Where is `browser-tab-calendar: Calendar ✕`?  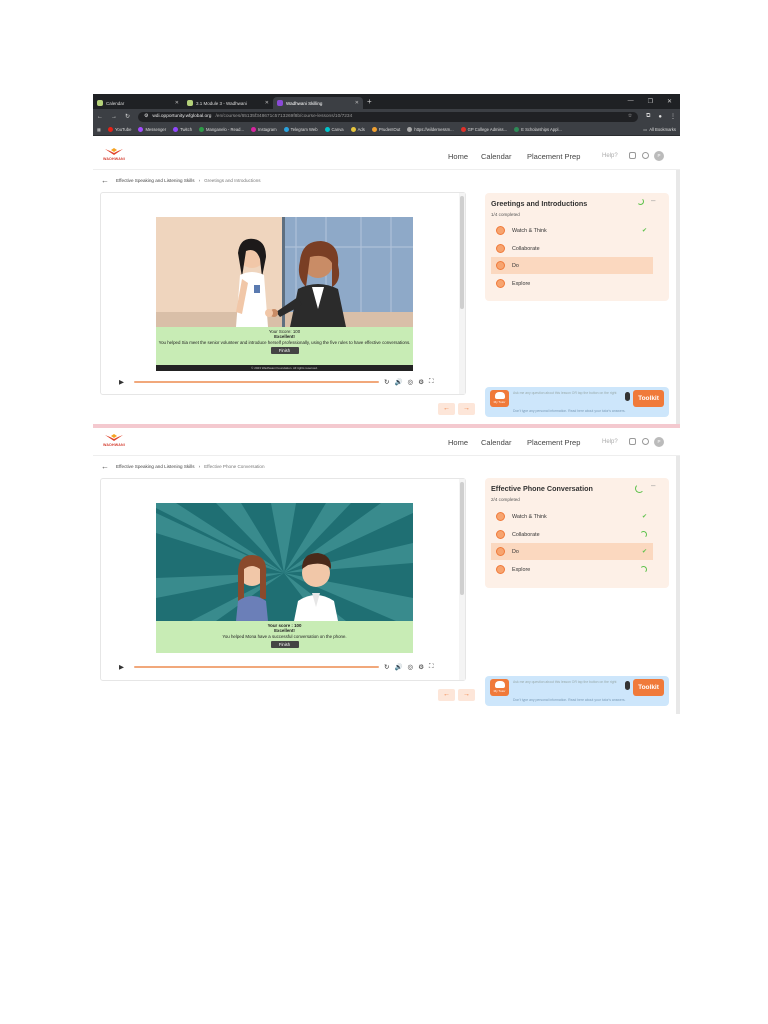
browser-tab-calendar: Calendar ✕ is located at coordinates (138, 103).